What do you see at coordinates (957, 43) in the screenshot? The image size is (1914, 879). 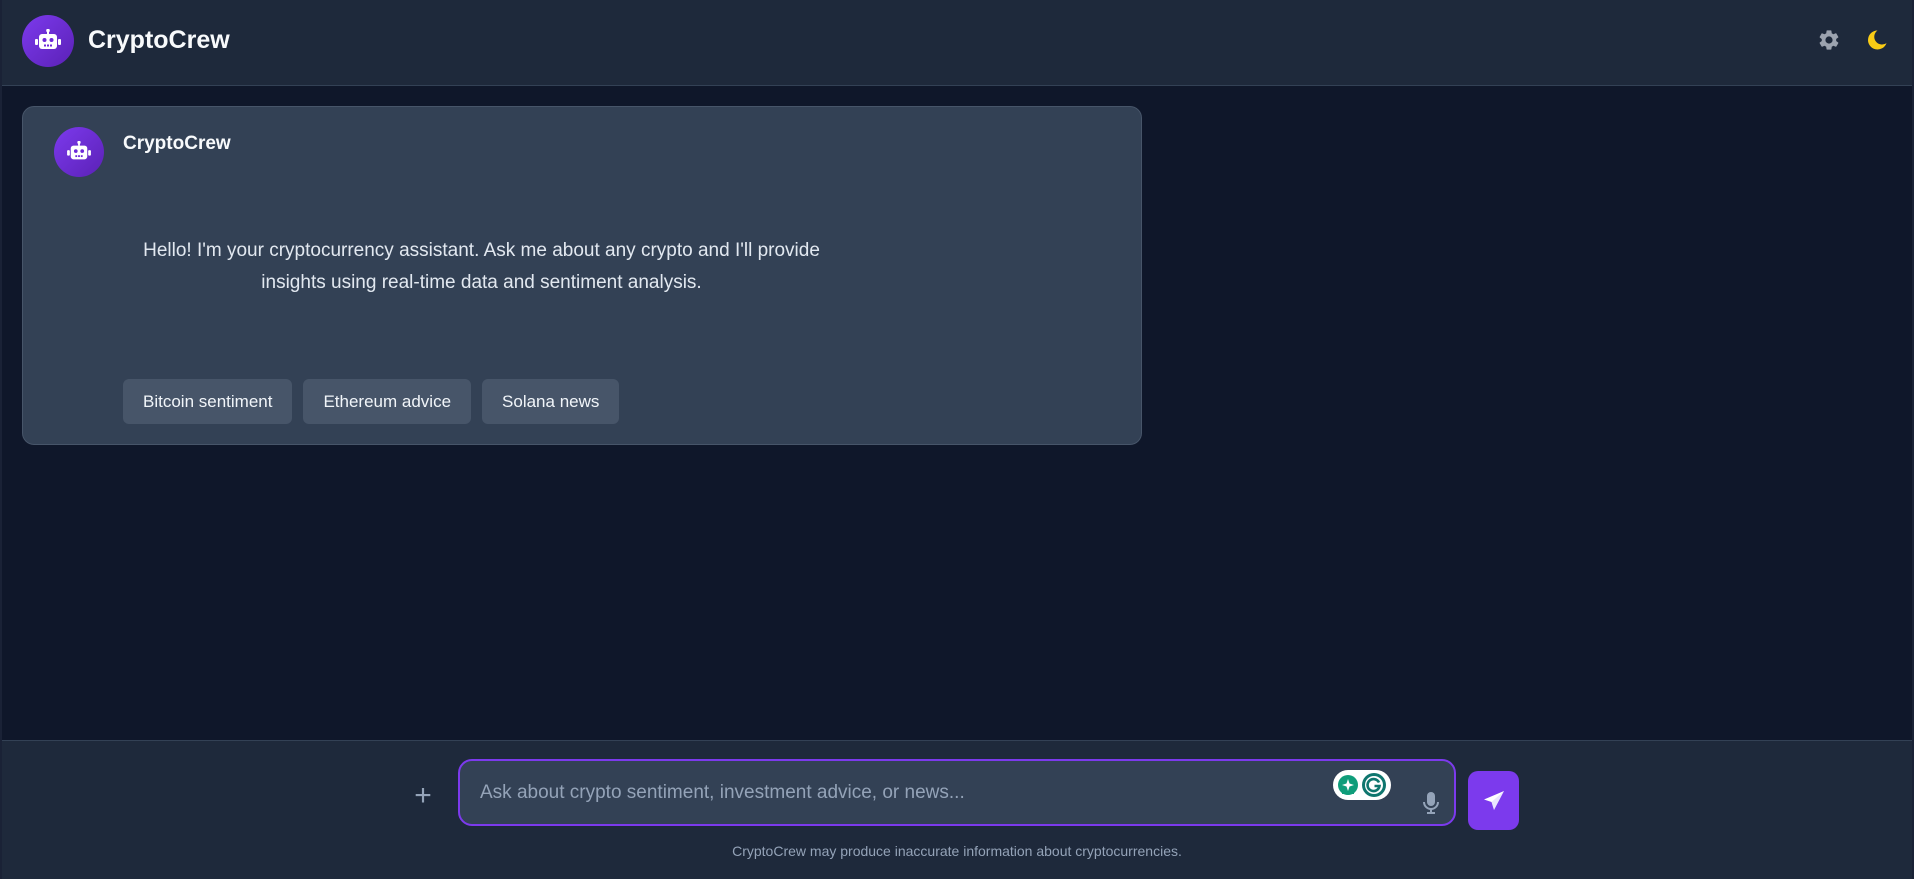 I see `app-header: CryptoCrew` at bounding box center [957, 43].